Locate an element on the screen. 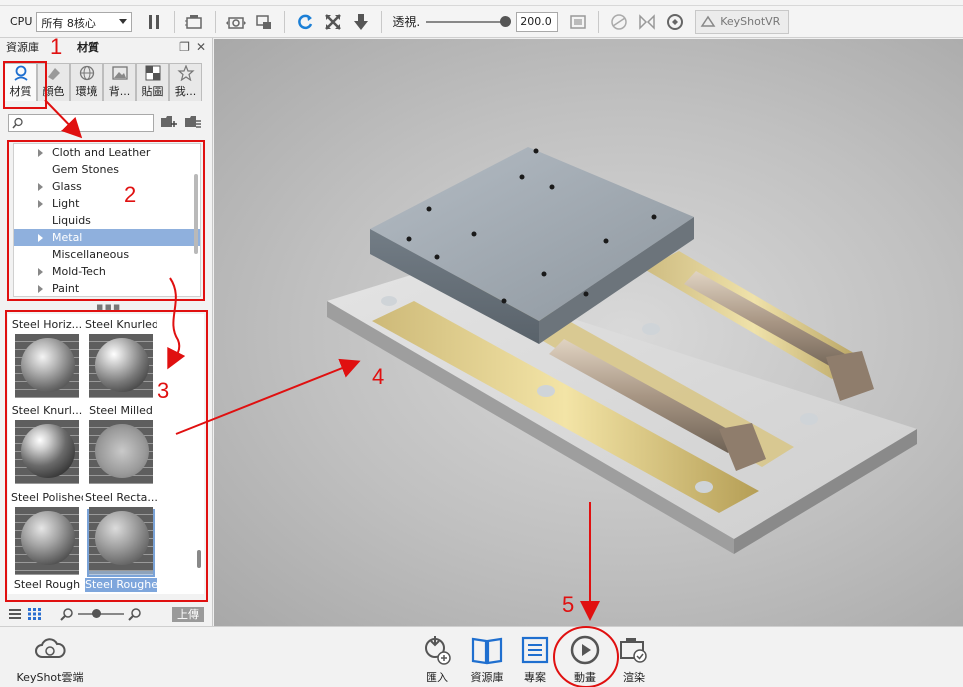 The image size is (963, 687). tree-item: Mold-Tech is located at coordinates (107, 271).